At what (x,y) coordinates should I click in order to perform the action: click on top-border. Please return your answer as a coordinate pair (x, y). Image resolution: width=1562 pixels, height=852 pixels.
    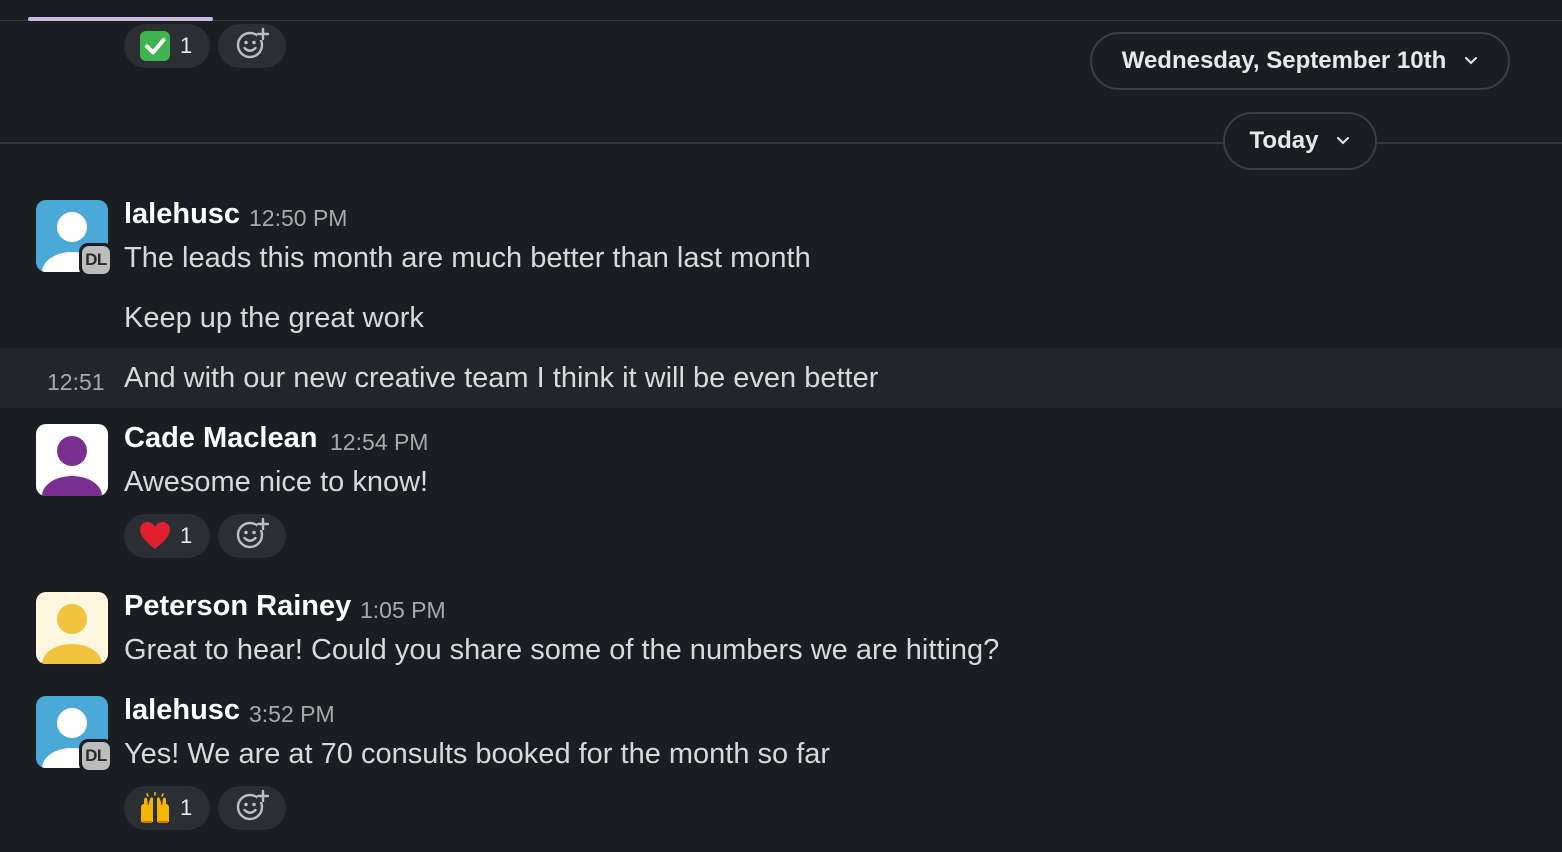
    Looking at the image, I should click on (781, 20).